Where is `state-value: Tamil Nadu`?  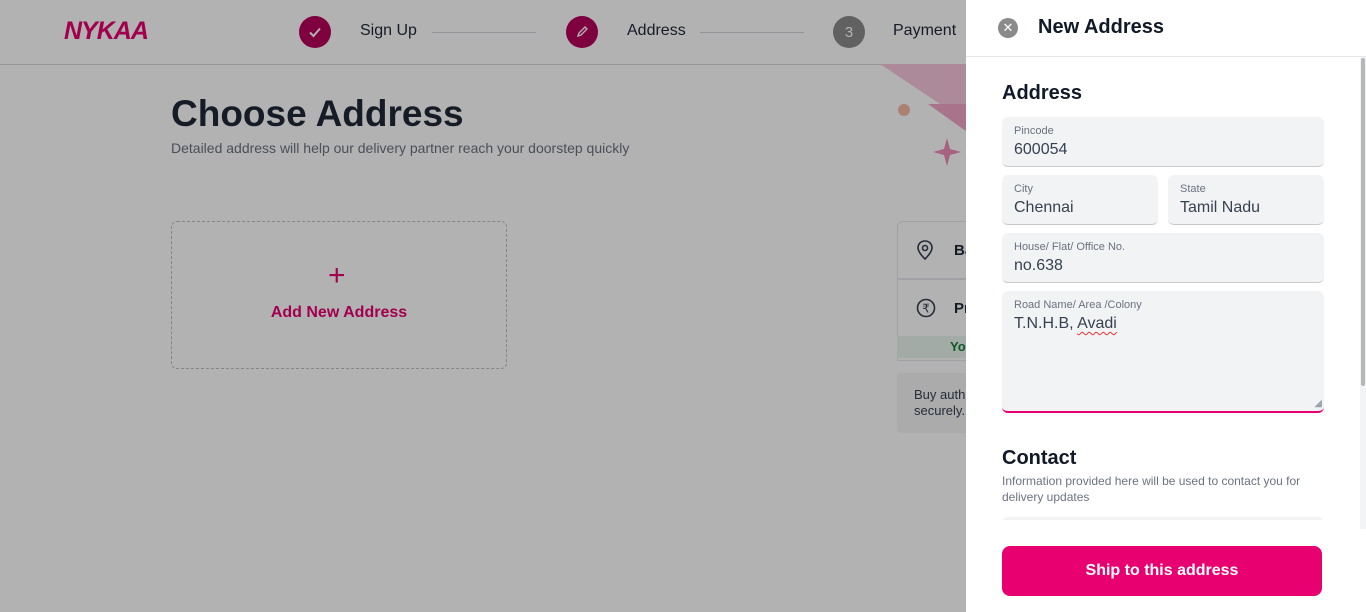
state-value: Tamil Nadu is located at coordinates (1220, 207).